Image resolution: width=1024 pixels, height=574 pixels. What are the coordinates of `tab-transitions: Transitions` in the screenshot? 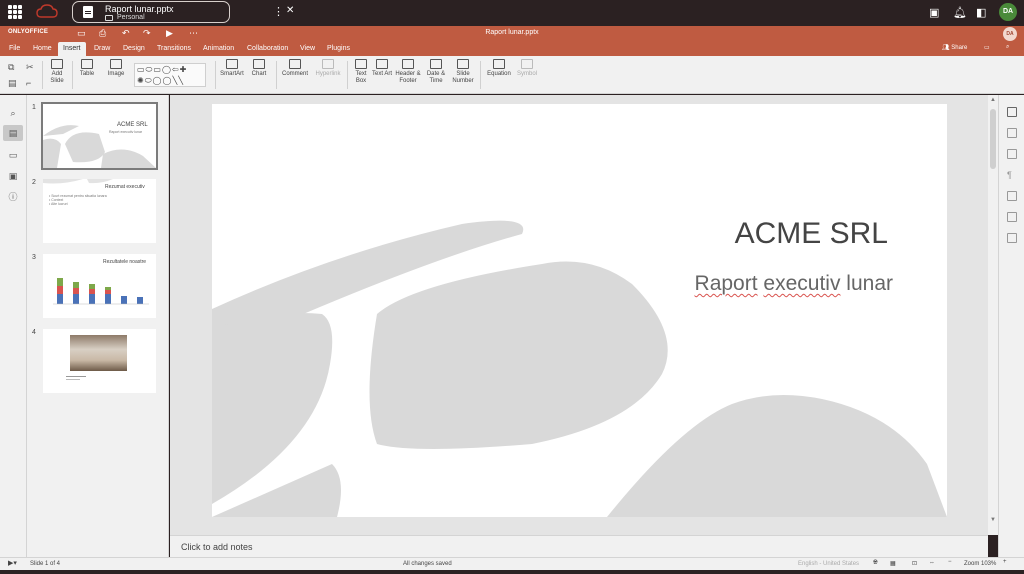 It's located at (174, 49).